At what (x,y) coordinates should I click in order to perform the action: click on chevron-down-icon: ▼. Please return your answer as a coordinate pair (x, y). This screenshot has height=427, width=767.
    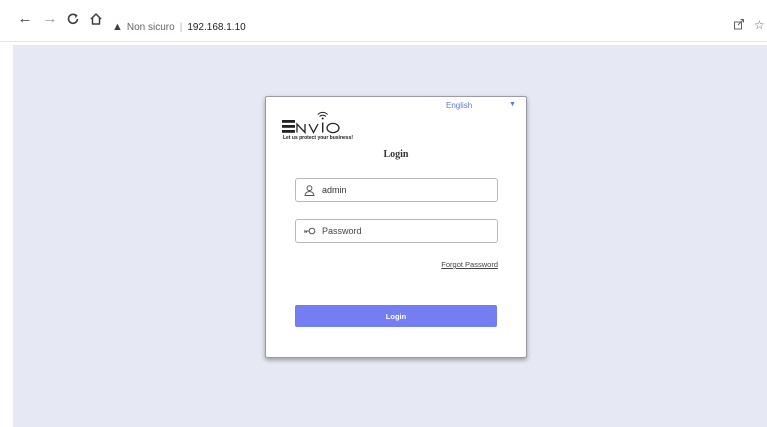
    Looking at the image, I should click on (512, 104).